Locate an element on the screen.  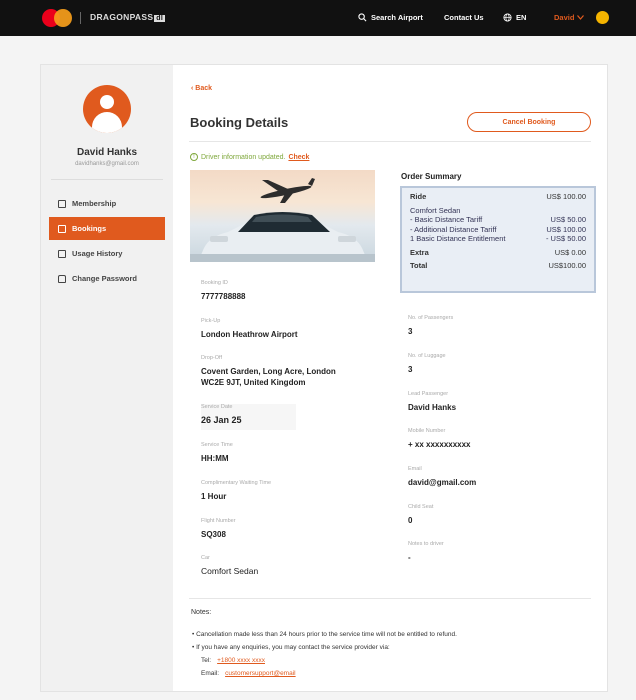
extra-row: Extra US$ 0.00 is located at coordinates (498, 252).